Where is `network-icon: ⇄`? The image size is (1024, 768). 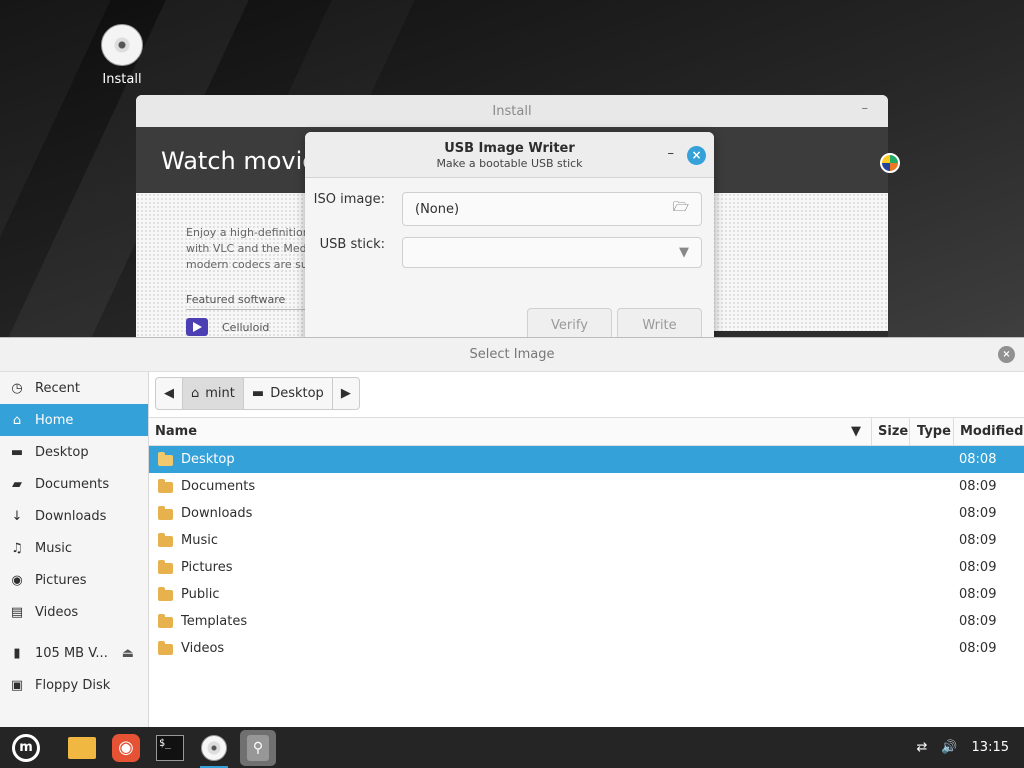 network-icon: ⇄ is located at coordinates (921, 747).